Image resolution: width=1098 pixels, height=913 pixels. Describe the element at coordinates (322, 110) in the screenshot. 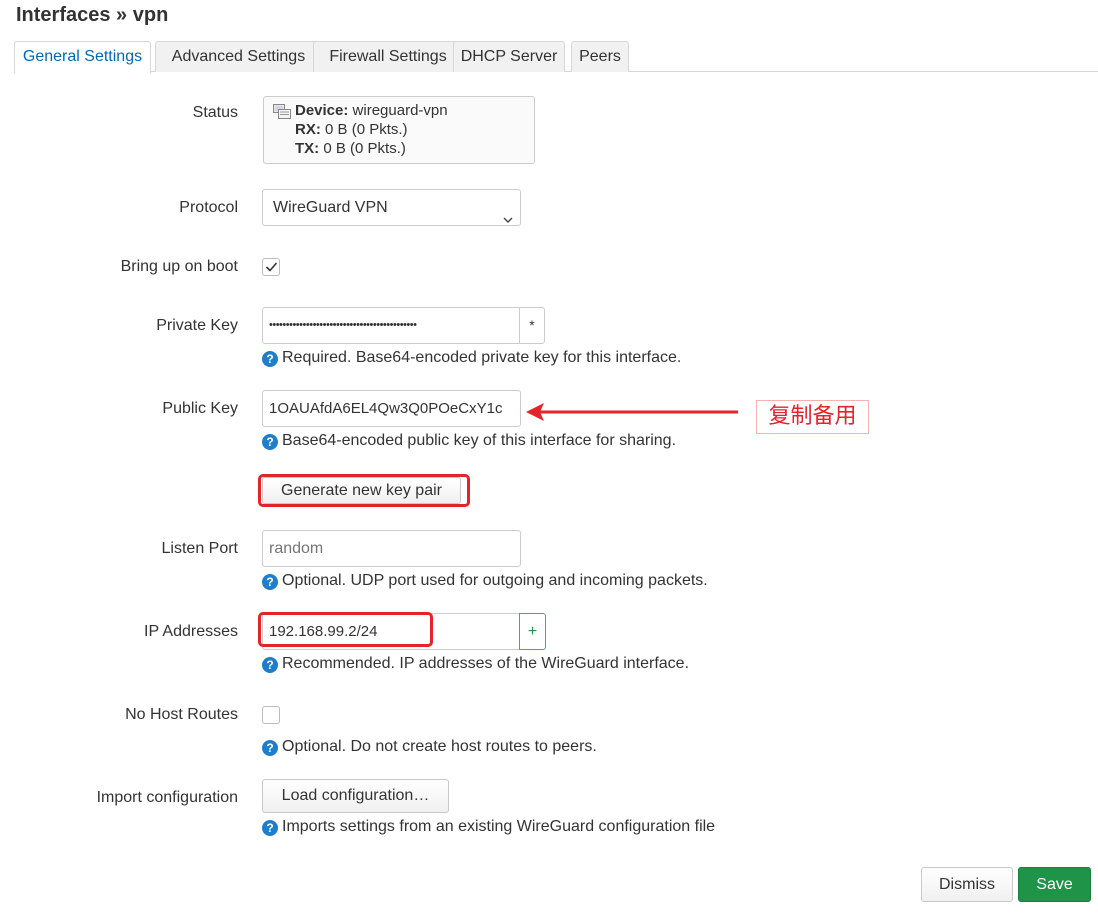

I see `device-key: Device:` at that location.